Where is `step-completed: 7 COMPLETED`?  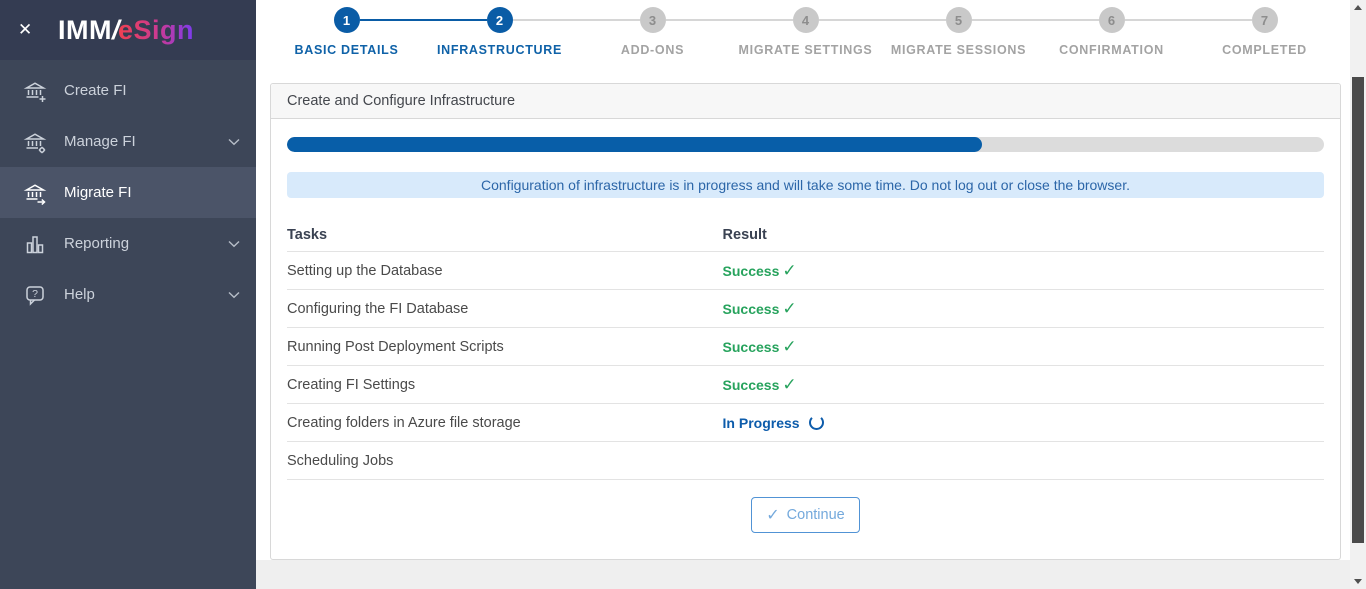
step-completed: 7 COMPLETED is located at coordinates (1264, 35).